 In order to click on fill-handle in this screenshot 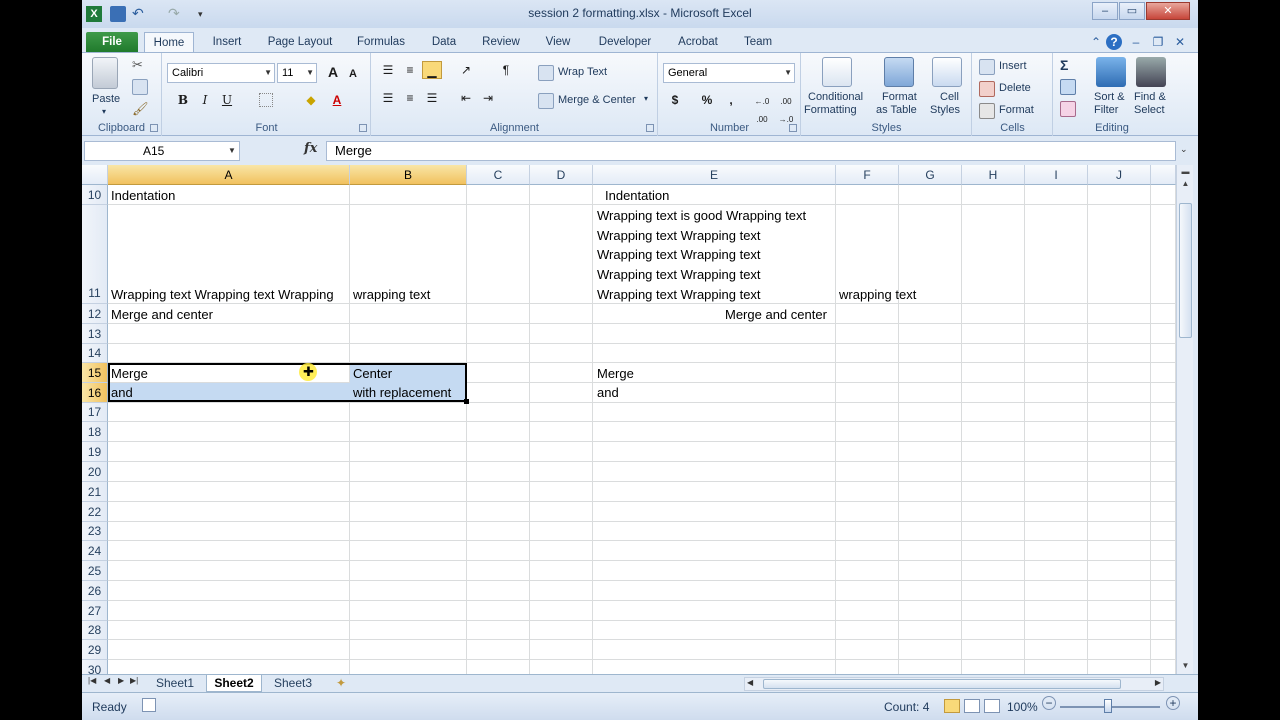, I will do `click(466, 401)`.